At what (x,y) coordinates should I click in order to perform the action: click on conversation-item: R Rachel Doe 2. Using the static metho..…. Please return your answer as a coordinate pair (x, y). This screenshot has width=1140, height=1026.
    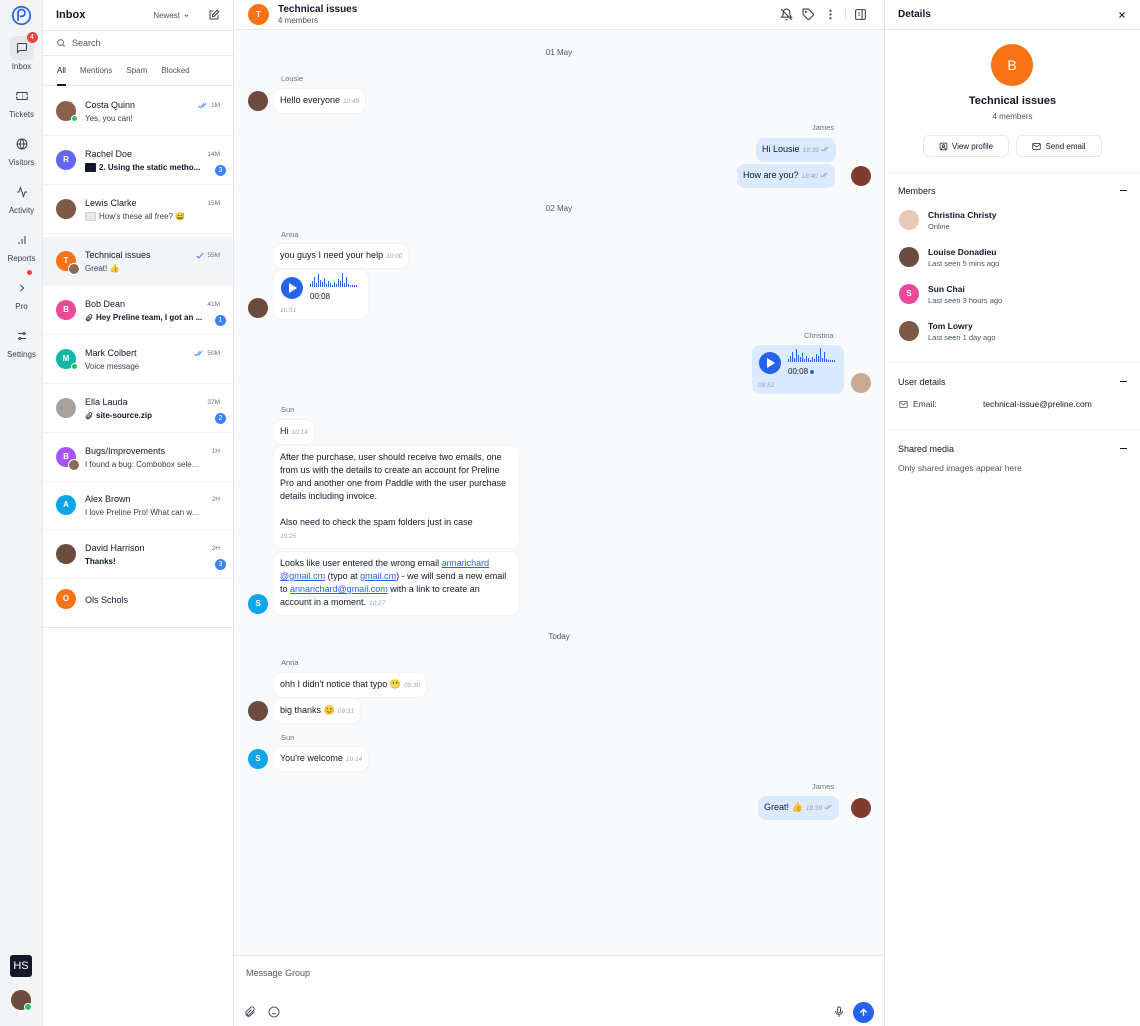
    Looking at the image, I should click on (138, 160).